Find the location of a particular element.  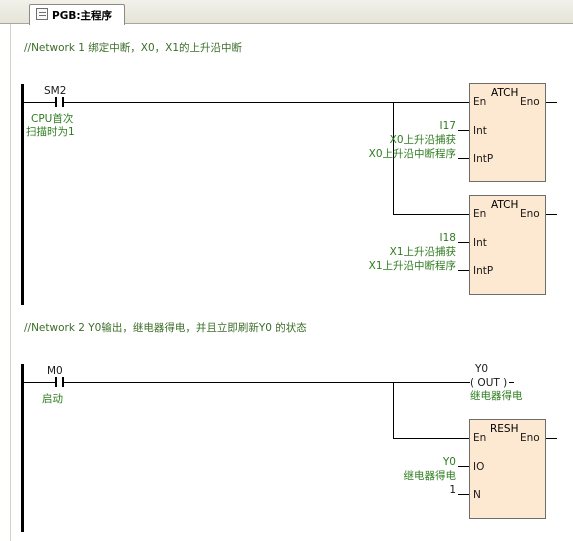

network2-power-rail is located at coordinates (22, 448).